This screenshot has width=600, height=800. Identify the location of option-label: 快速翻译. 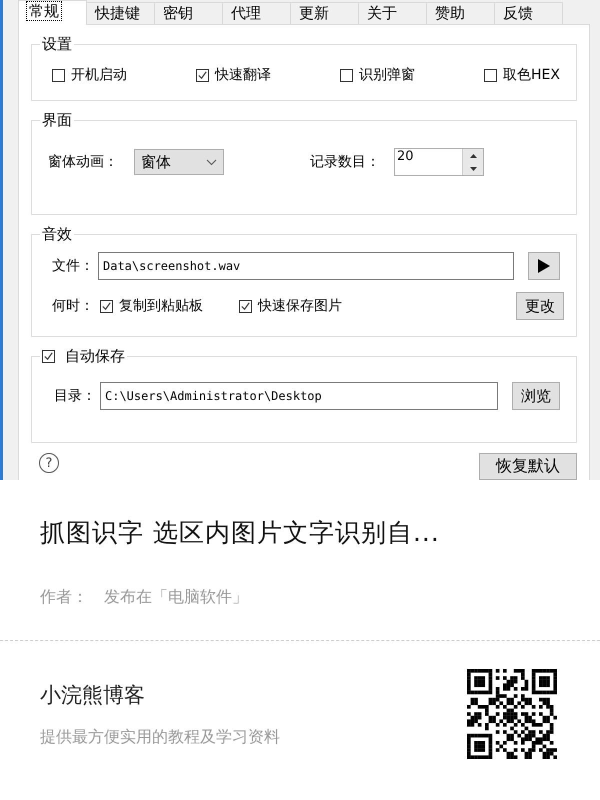
(243, 75).